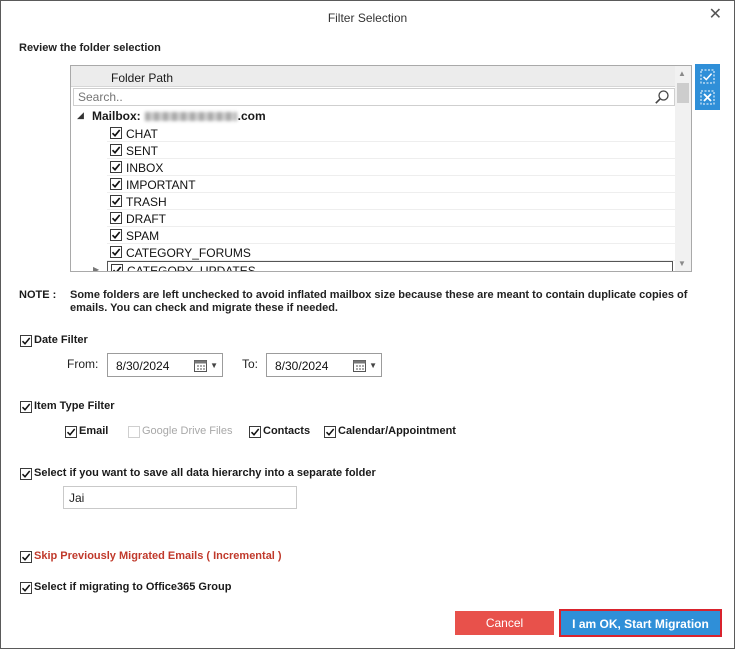 The image size is (735, 649). Describe the element at coordinates (359, 97) in the screenshot. I see `folder-search-input` at that location.